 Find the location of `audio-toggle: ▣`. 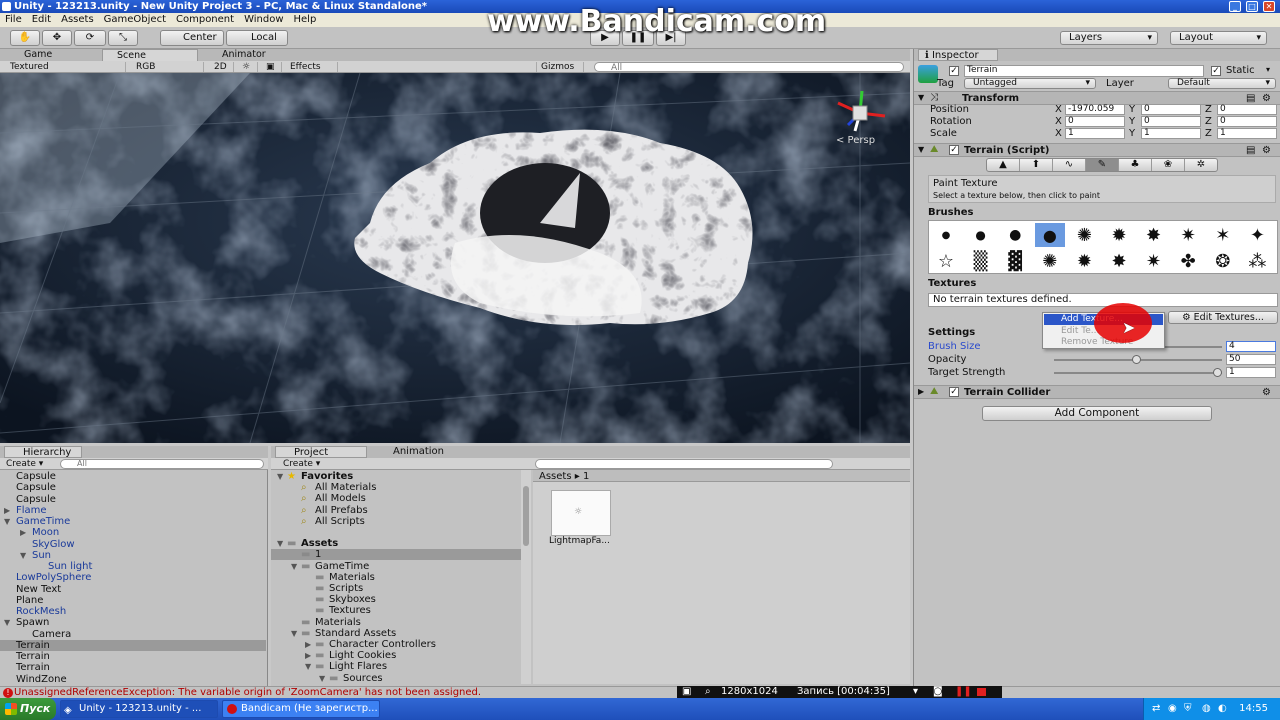

audio-toggle: ▣ is located at coordinates (272, 67).